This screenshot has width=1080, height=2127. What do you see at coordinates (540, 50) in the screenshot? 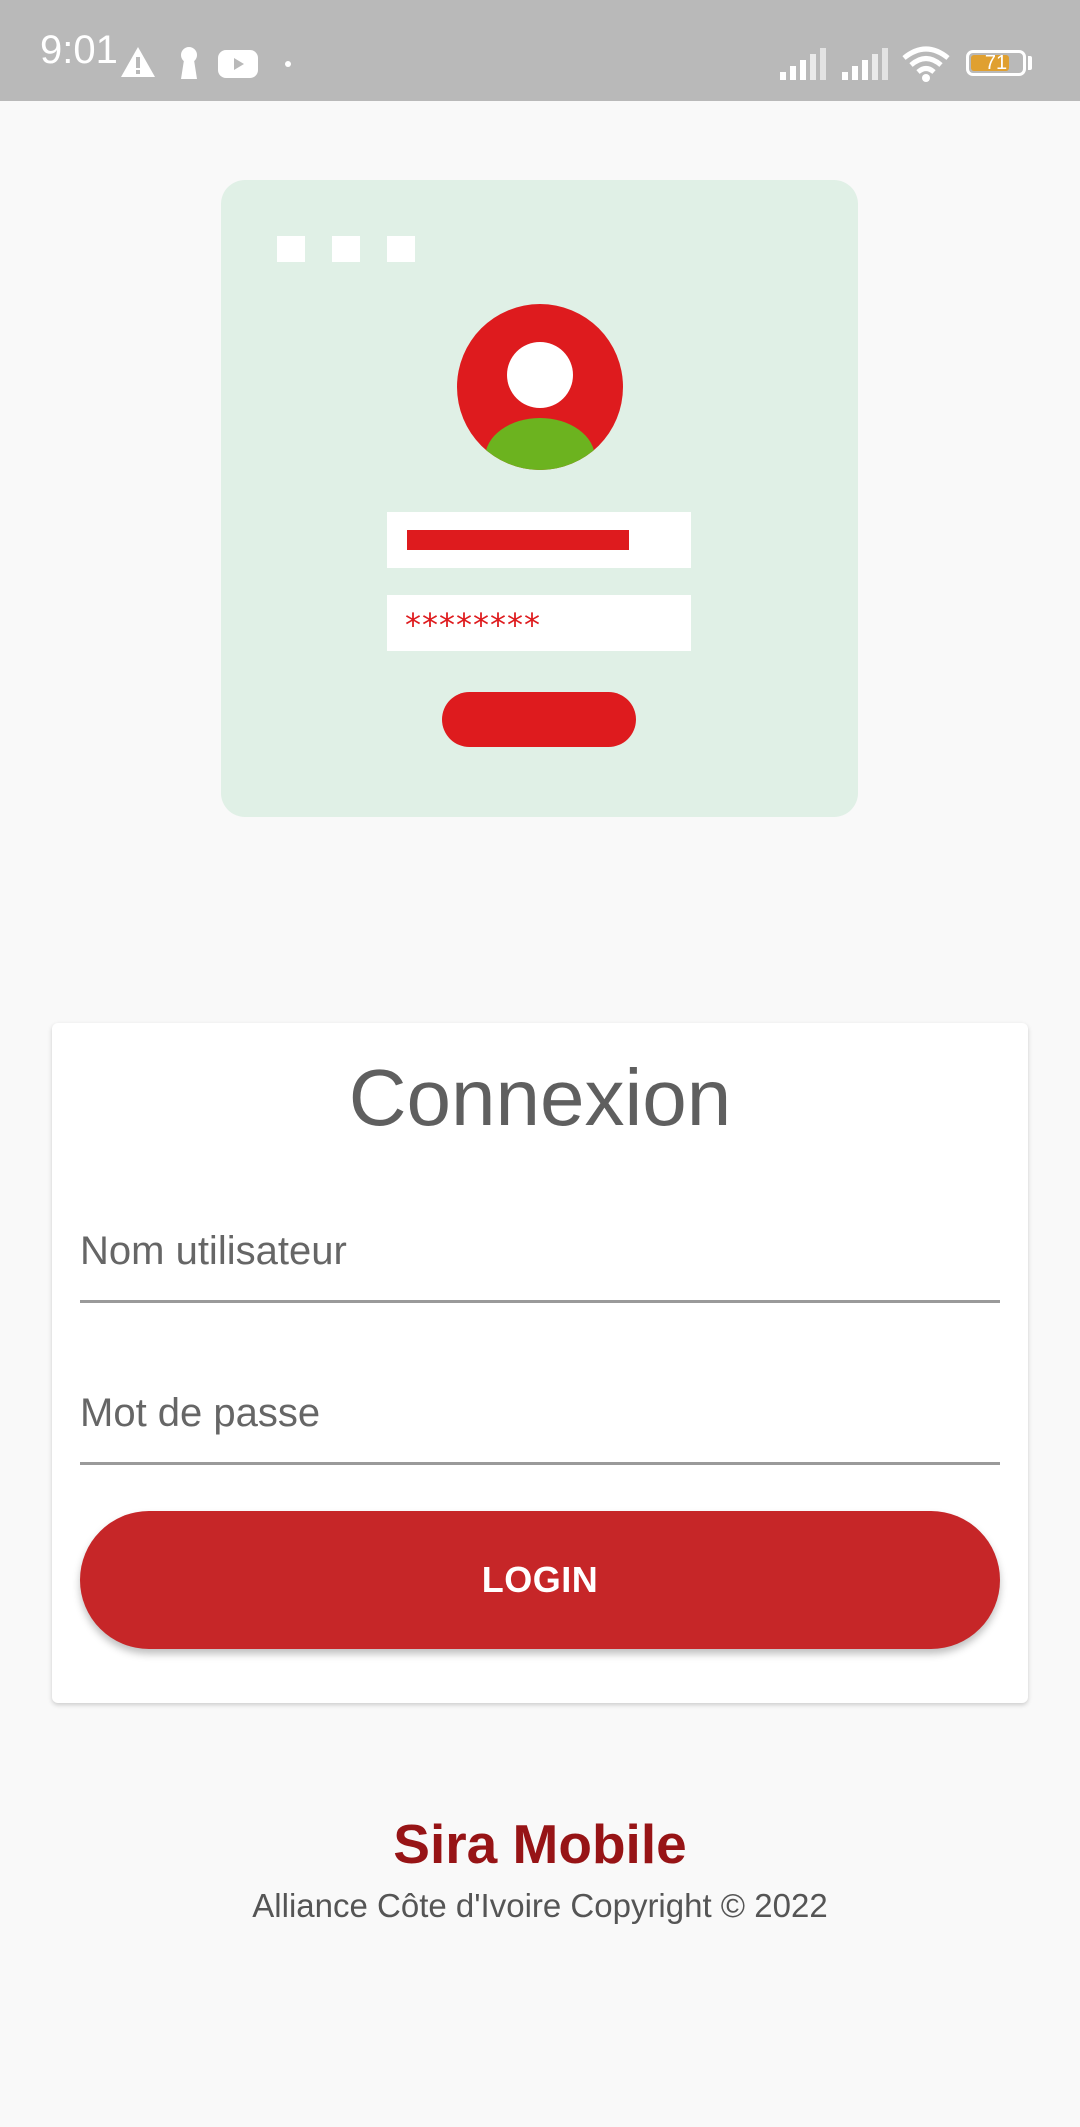
I see `status-bar: 9:01 71` at bounding box center [540, 50].